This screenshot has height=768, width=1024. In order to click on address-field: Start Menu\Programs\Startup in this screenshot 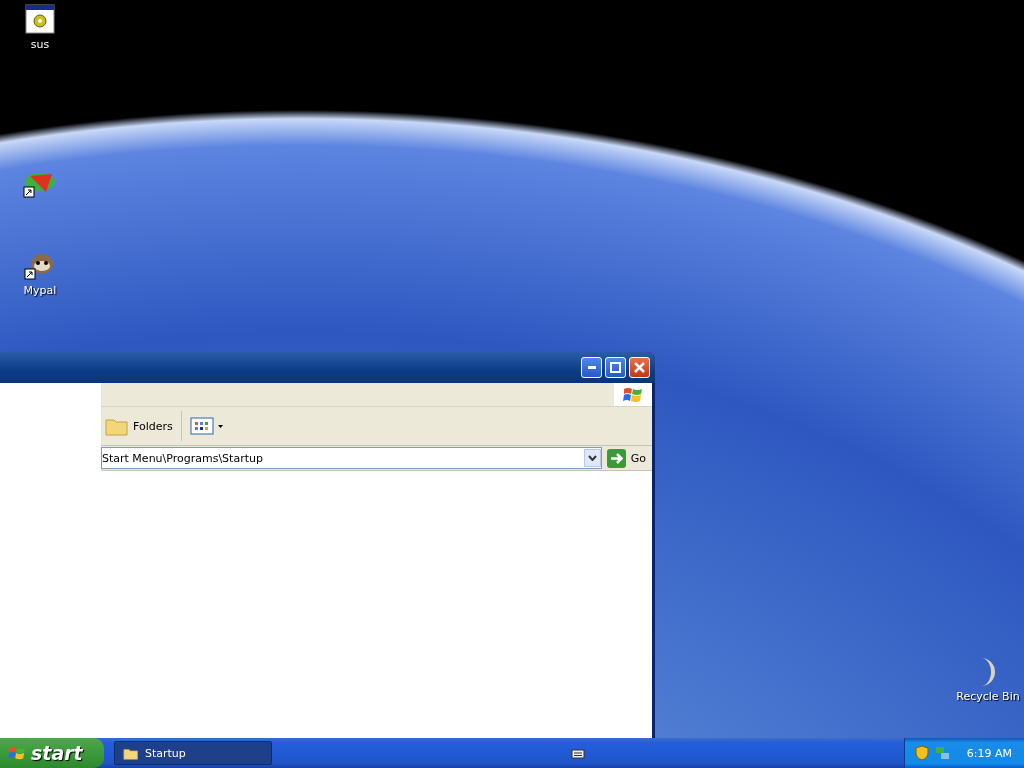, I will do `click(351, 458)`.